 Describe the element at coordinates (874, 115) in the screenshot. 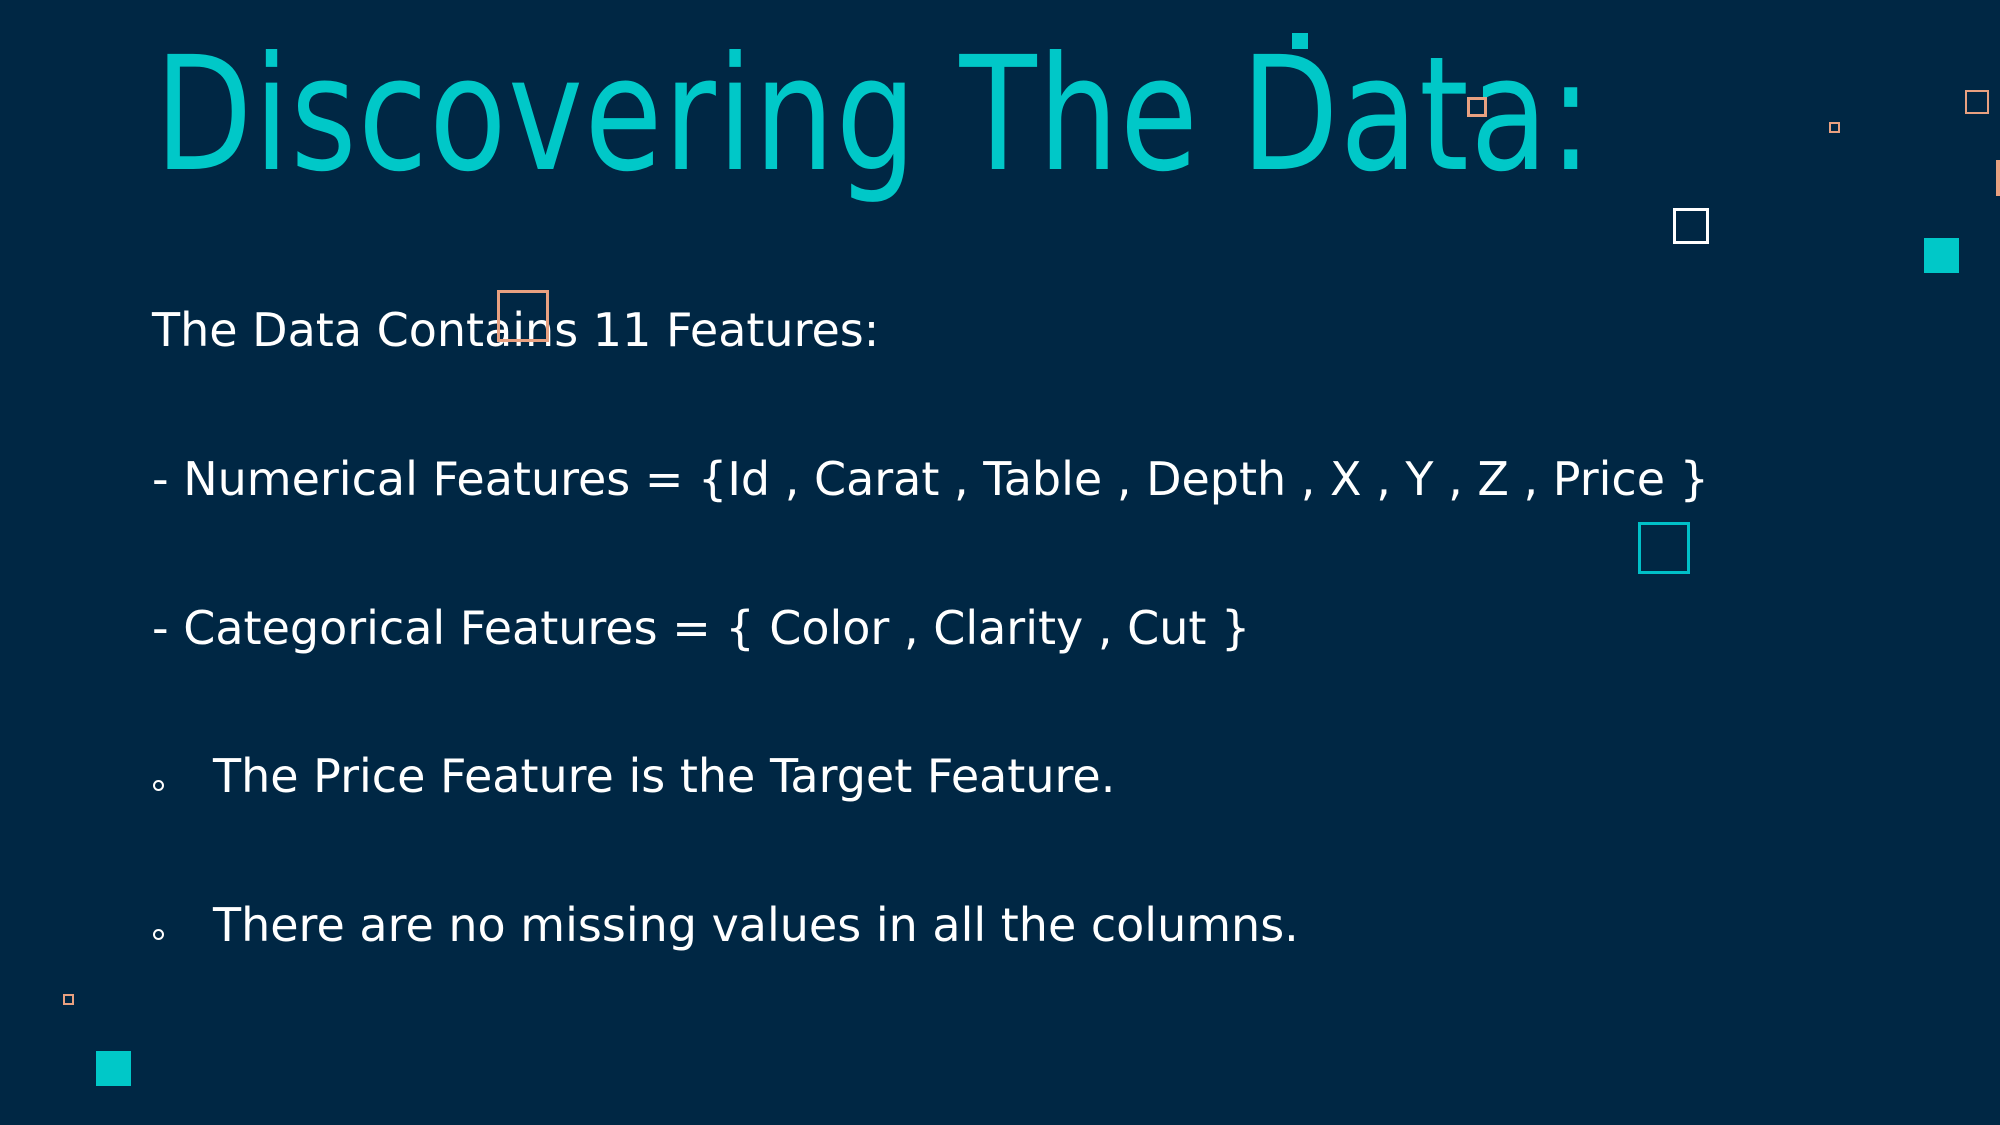

I see `slide-title: Discovering The Data:` at that location.